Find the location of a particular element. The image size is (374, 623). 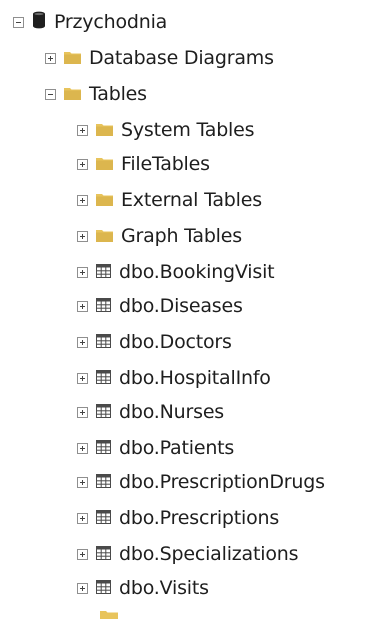

tree-node-label: External Tables is located at coordinates (191, 200).